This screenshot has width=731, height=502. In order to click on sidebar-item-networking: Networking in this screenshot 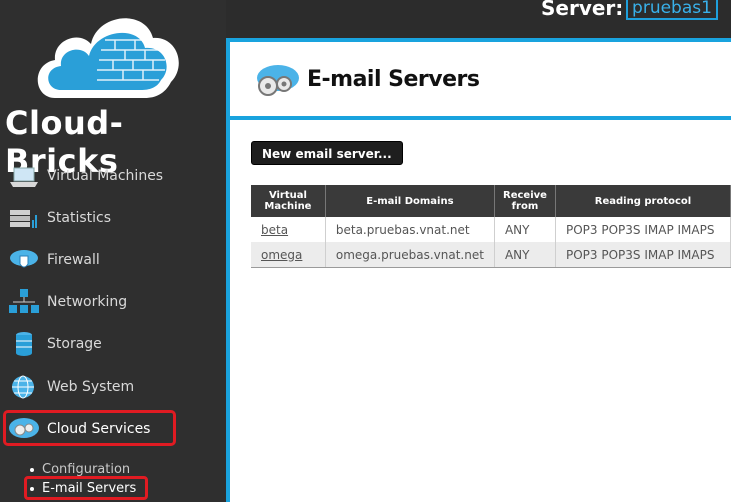, I will do `click(113, 302)`.